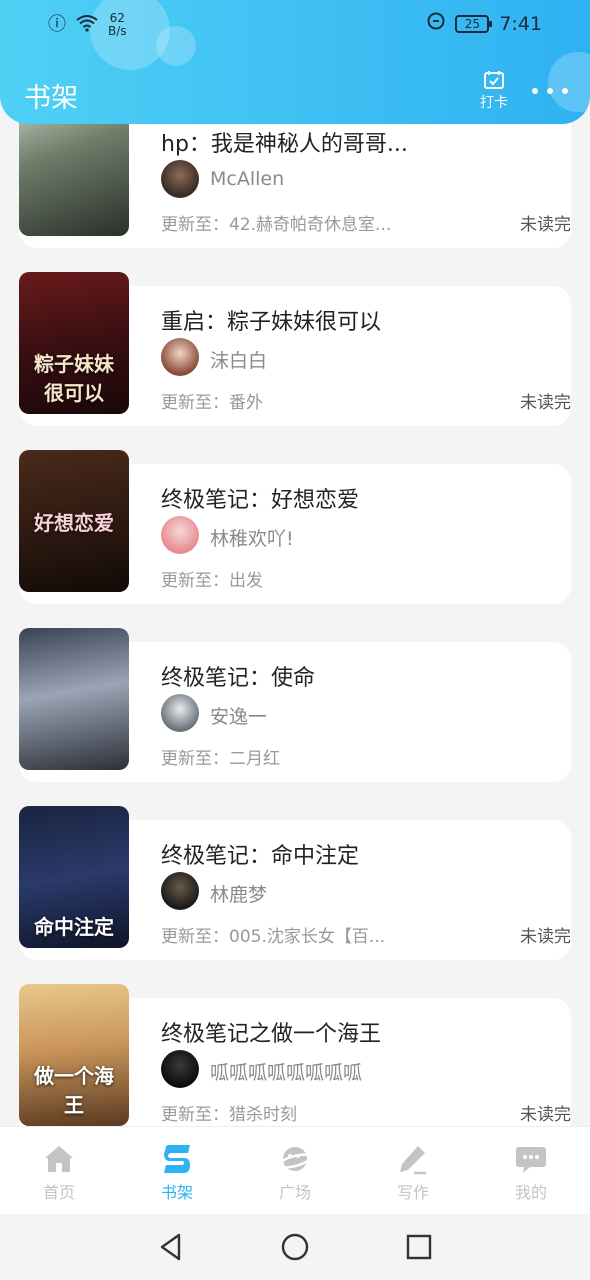 Image resolution: width=590 pixels, height=1280 pixels. I want to click on home-icon, so click(59, 1159).